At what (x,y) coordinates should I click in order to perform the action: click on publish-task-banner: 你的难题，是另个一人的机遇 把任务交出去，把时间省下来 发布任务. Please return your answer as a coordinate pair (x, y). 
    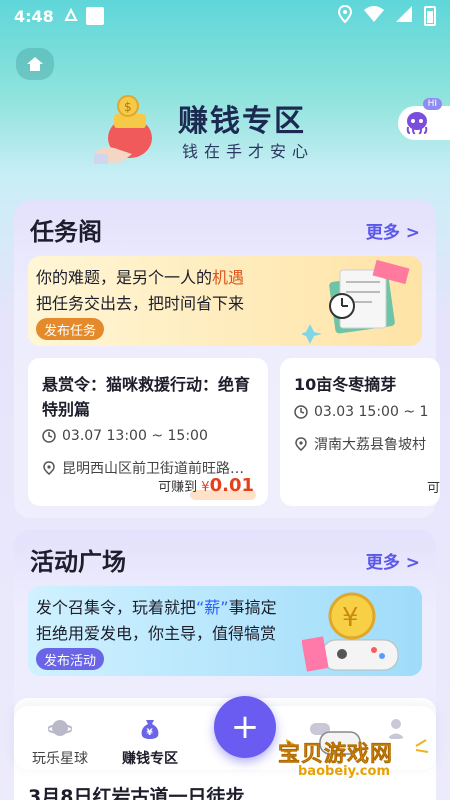
    Looking at the image, I should click on (225, 301).